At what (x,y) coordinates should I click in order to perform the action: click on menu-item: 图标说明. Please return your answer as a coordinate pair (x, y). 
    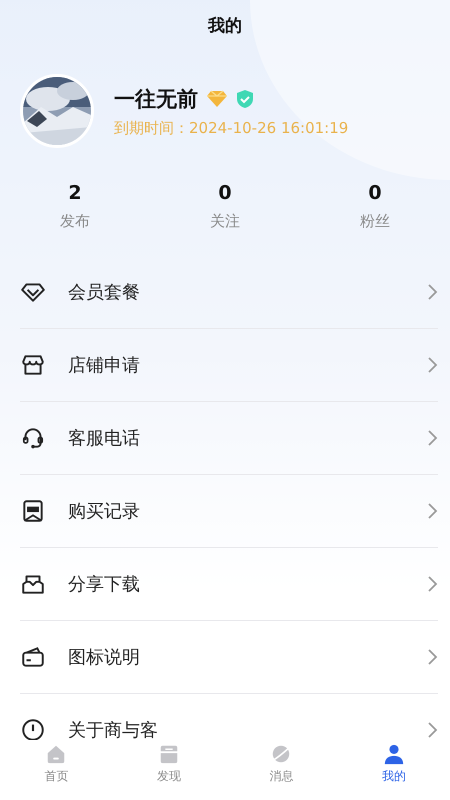
    Looking at the image, I should click on (229, 657).